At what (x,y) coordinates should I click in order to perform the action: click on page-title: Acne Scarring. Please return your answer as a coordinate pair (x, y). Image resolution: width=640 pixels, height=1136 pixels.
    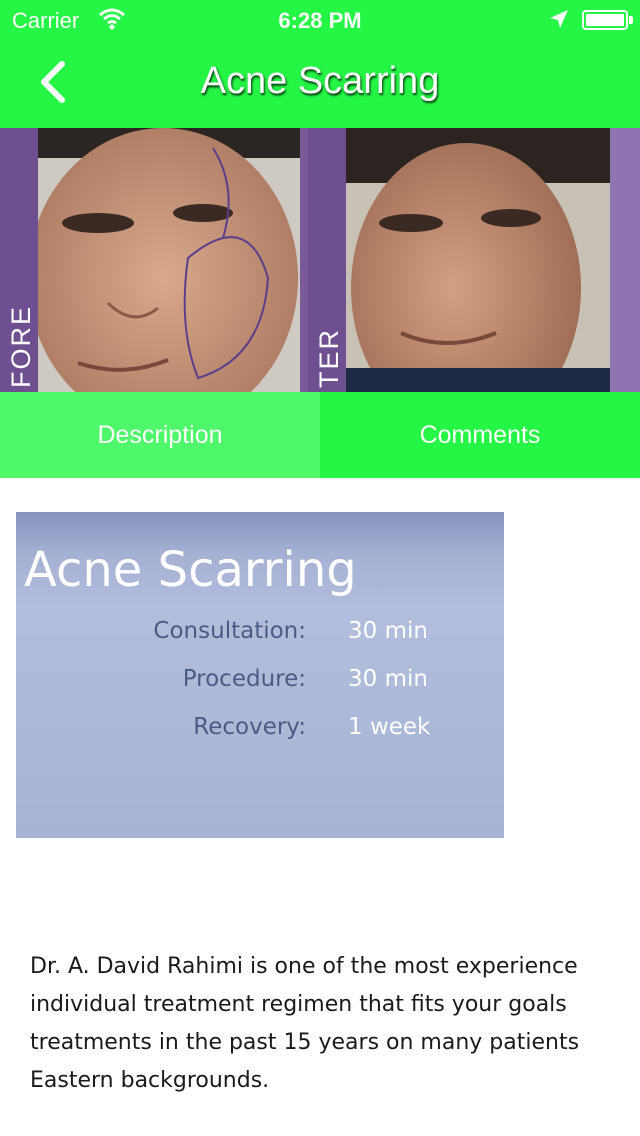
    Looking at the image, I should click on (320, 81).